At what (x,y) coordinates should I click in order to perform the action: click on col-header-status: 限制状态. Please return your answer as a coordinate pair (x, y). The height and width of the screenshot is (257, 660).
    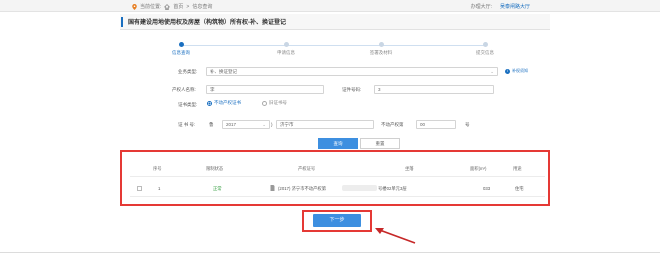
    Looking at the image, I should click on (215, 168).